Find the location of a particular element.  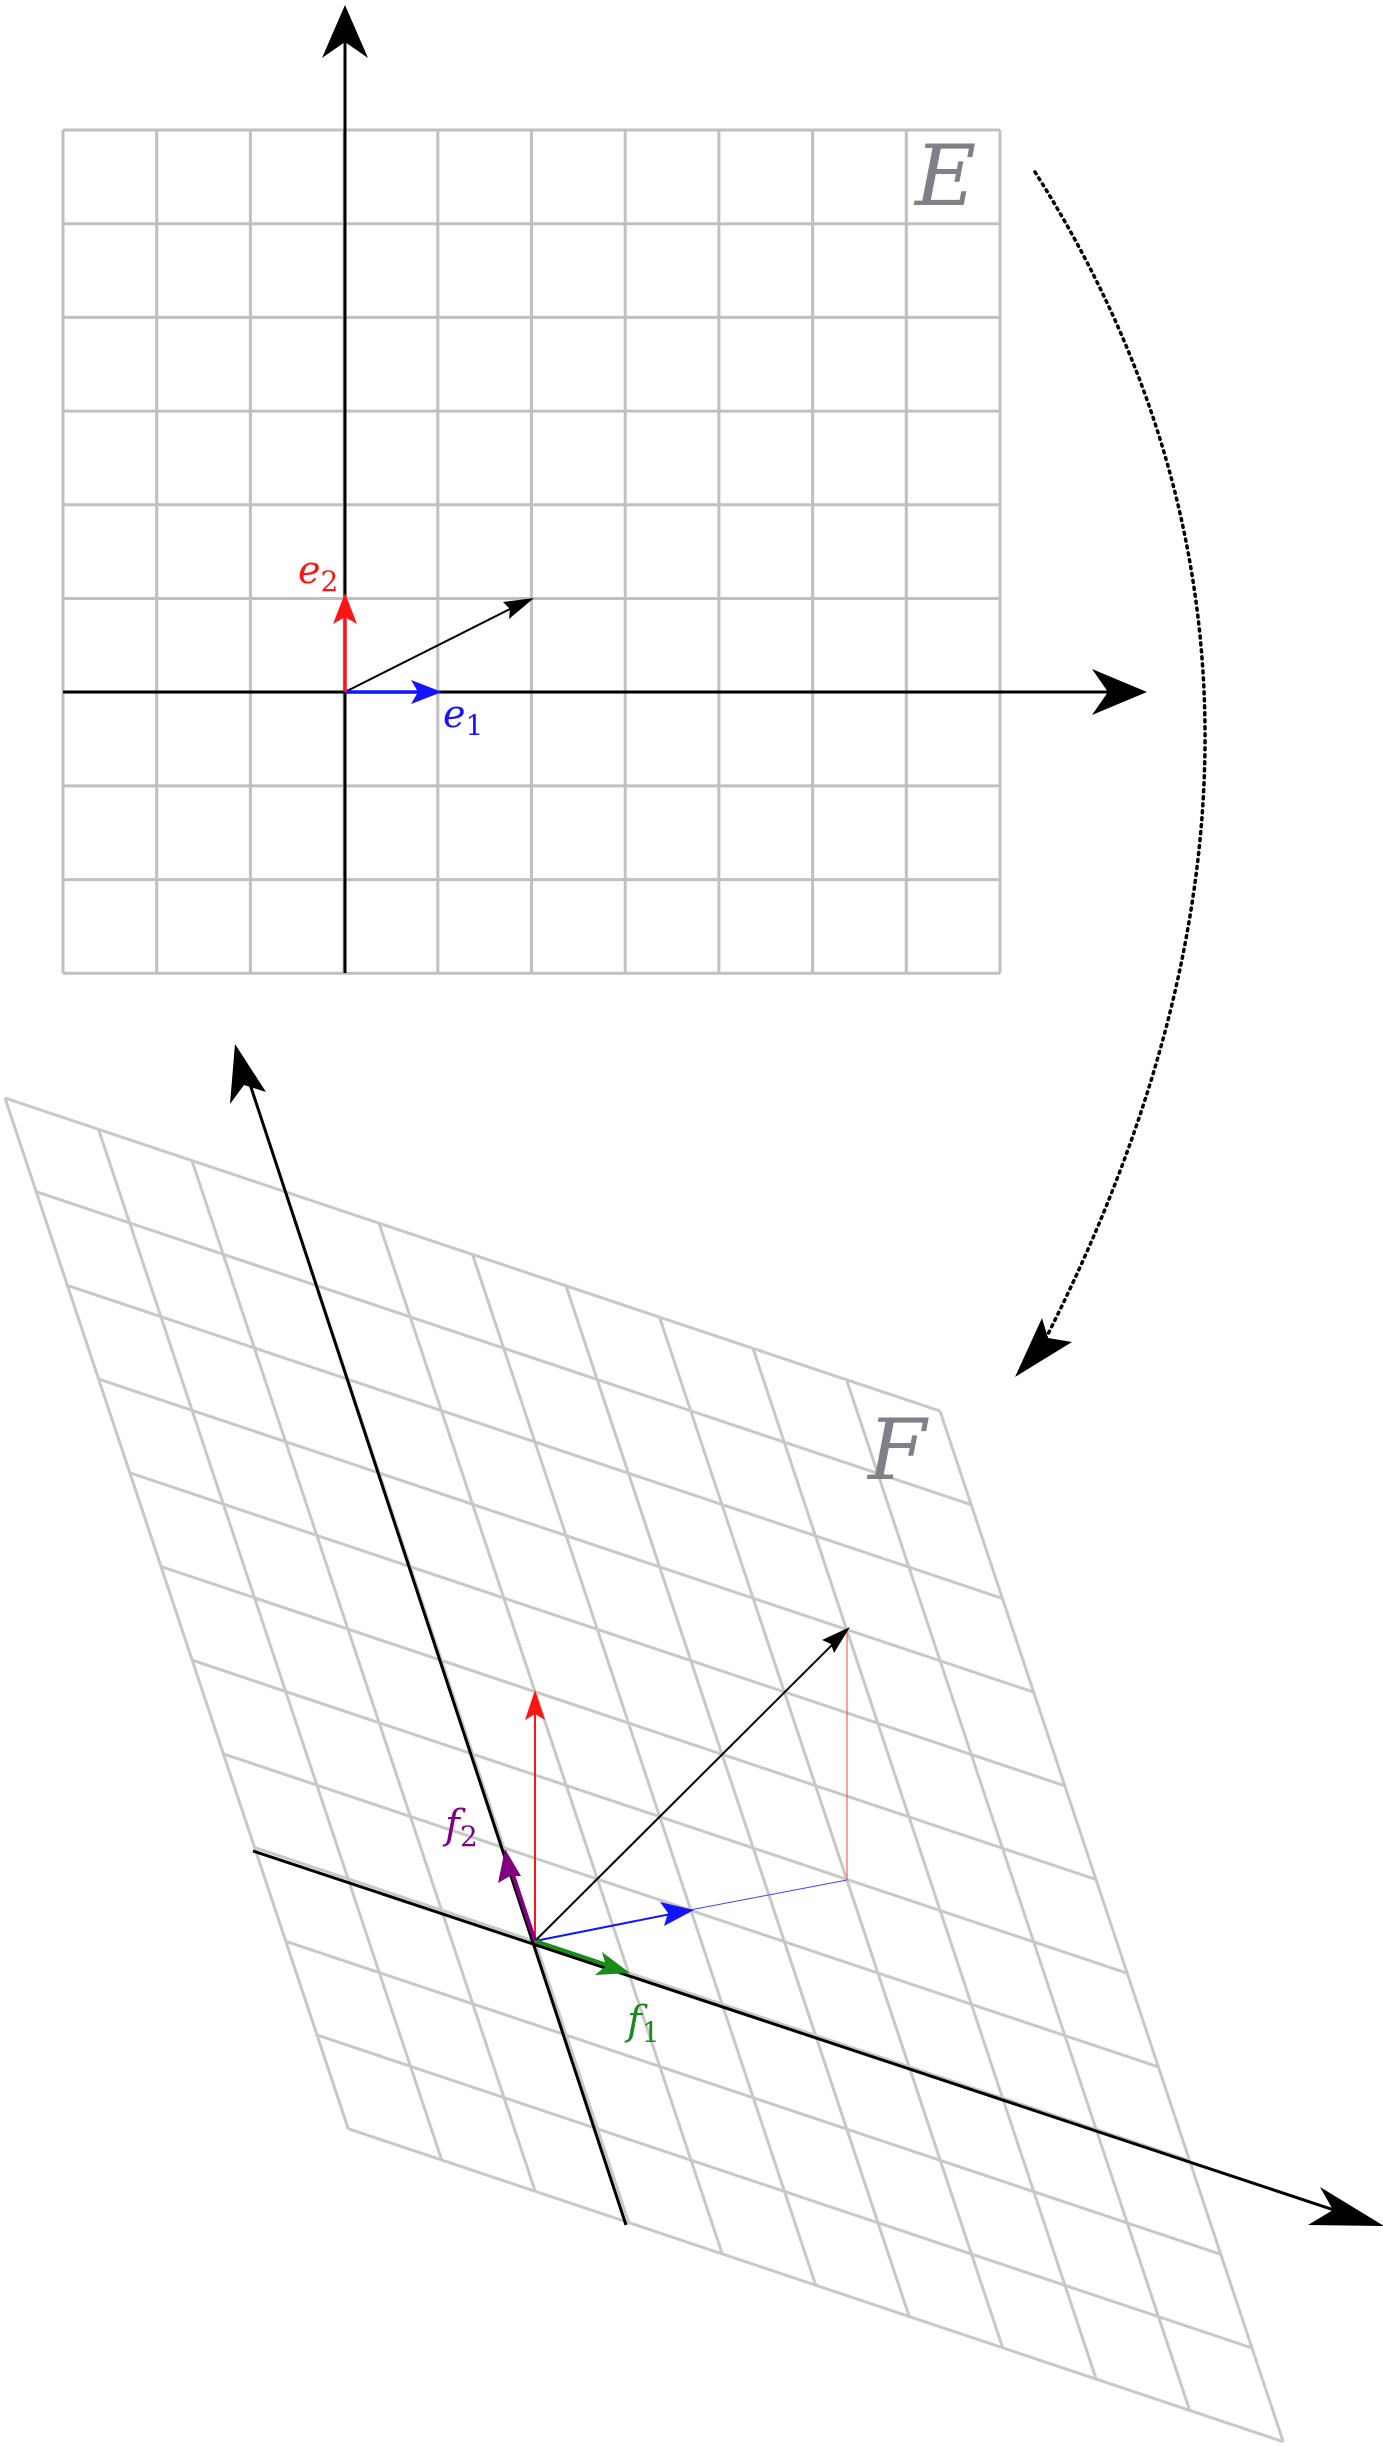

e2-label: e2 is located at coordinates (318, 573).